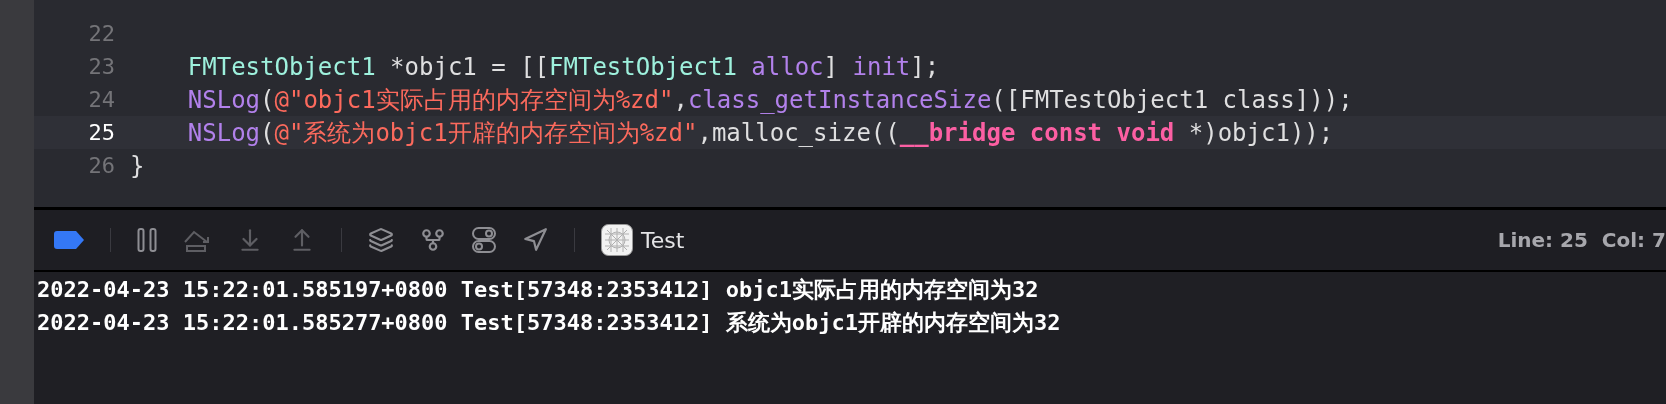 The width and height of the screenshot is (1666, 404). What do you see at coordinates (1542, 240) in the screenshot?
I see `line-indicator: Line: 25` at bounding box center [1542, 240].